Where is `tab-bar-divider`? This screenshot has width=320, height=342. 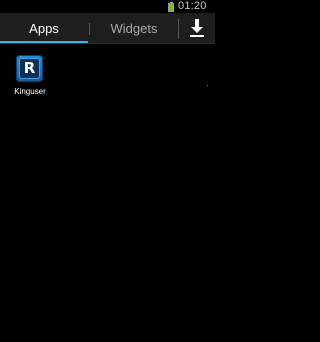
tab-bar-divider is located at coordinates (107, 43).